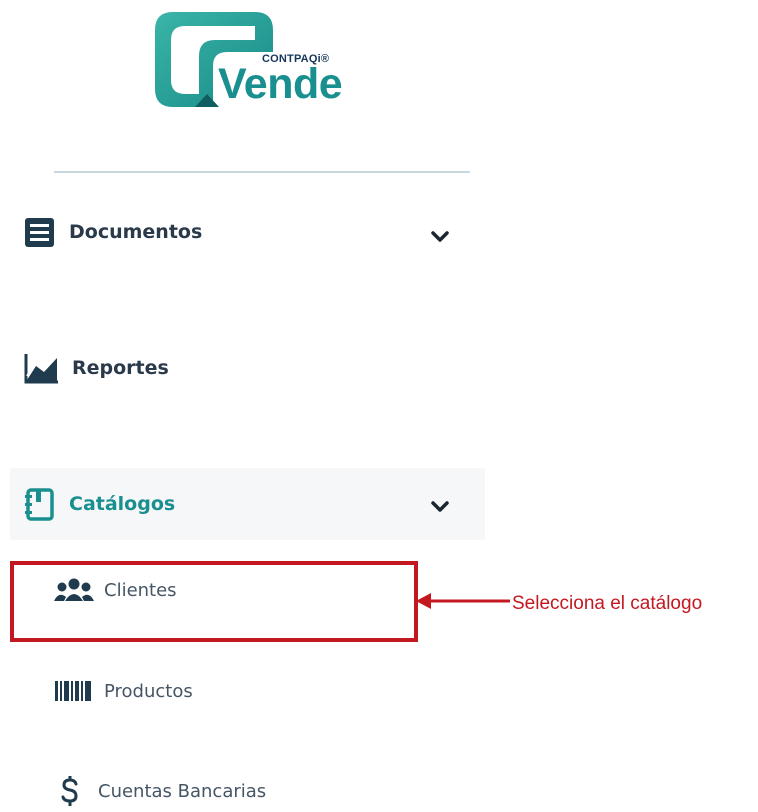  I want to click on sidebar-item-documents: Documentos, so click(113, 232).